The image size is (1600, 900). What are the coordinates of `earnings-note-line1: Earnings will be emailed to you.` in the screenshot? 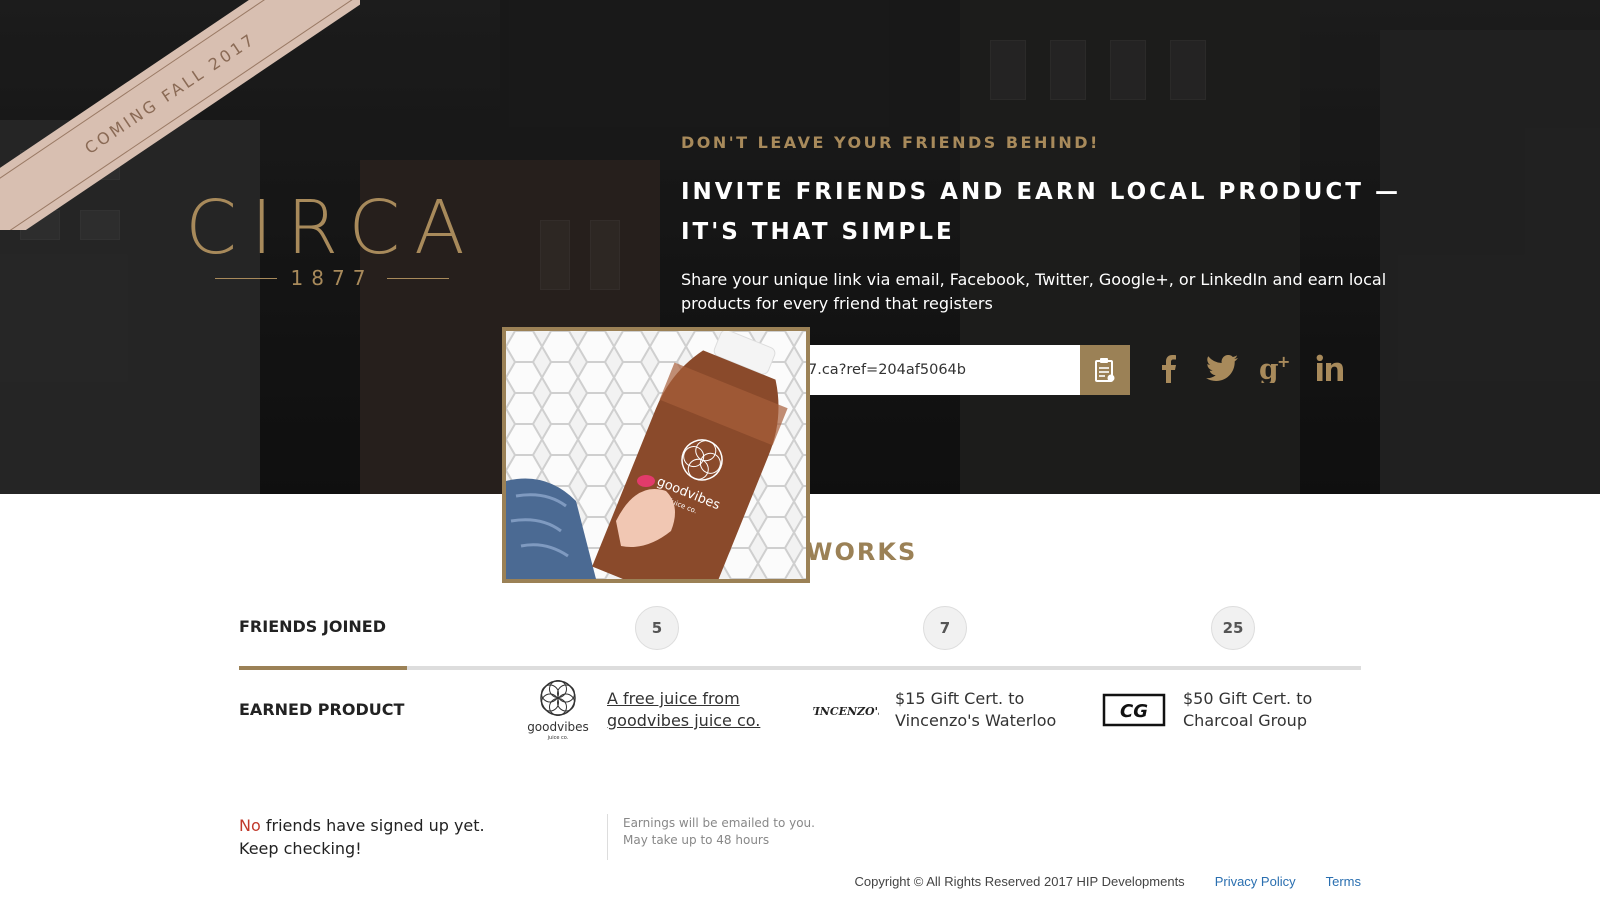 It's located at (719, 823).